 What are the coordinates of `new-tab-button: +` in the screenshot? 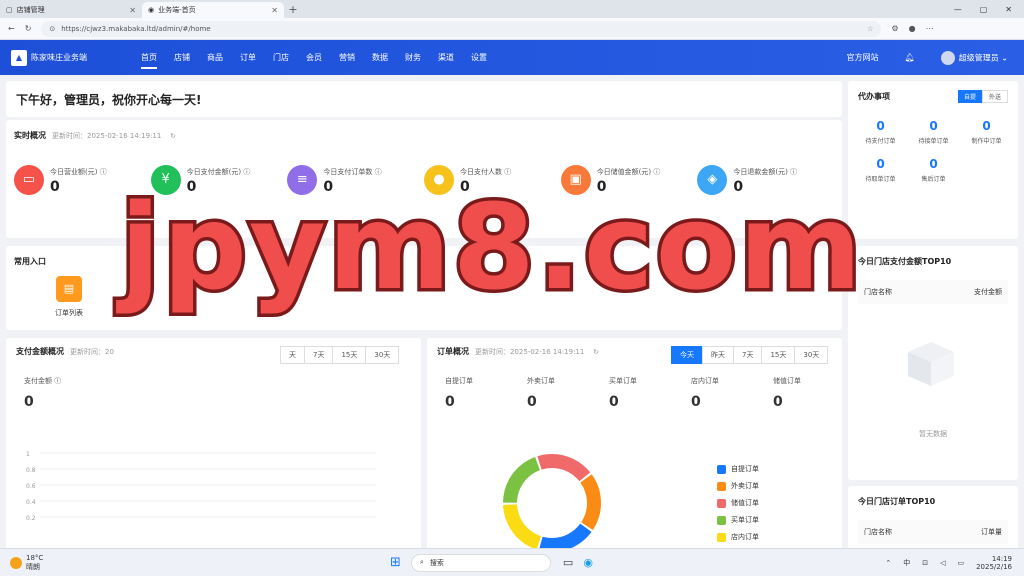 It's located at (293, 10).